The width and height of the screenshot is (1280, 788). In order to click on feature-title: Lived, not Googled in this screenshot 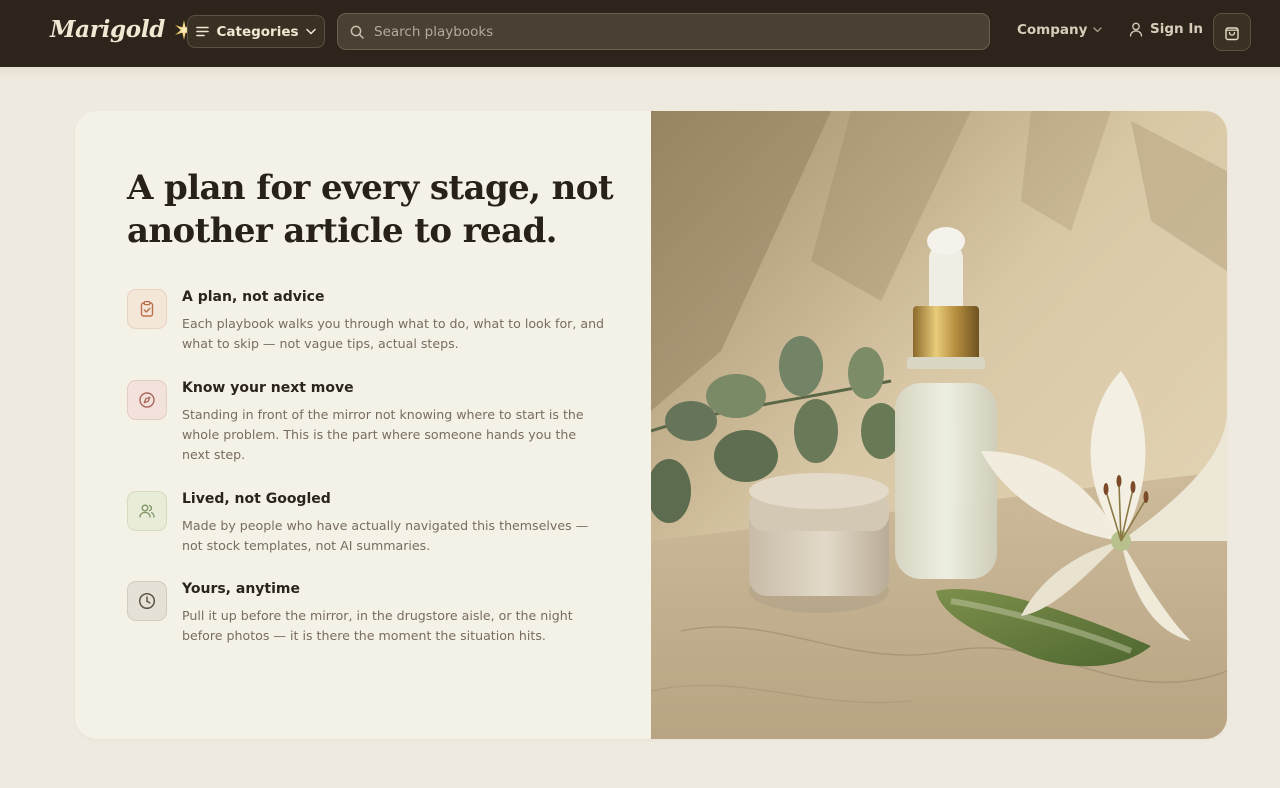, I will do `click(256, 499)`.